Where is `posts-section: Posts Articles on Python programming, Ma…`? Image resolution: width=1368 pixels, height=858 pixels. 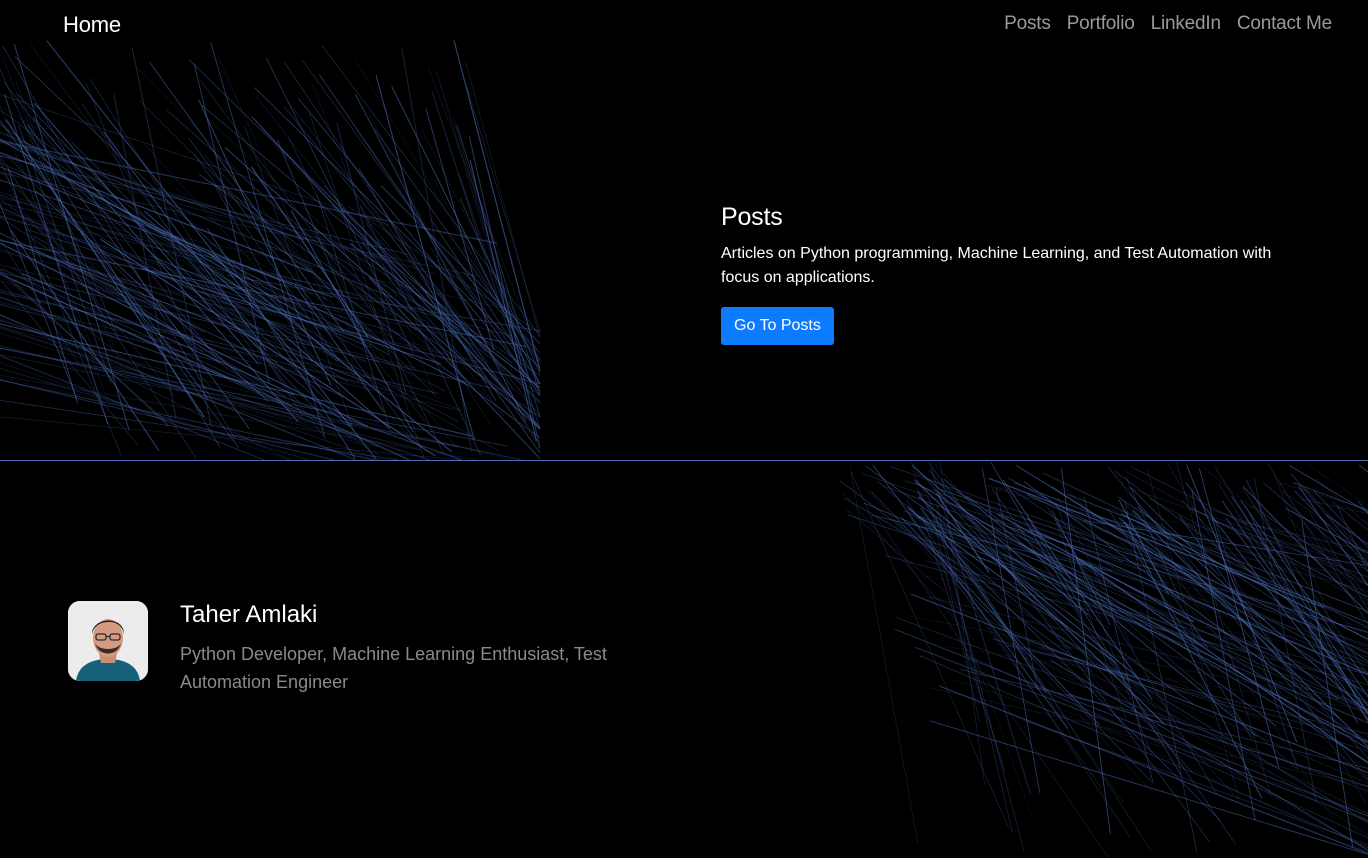
posts-section: Posts Articles on Python programming, Ma… is located at coordinates (1011, 272).